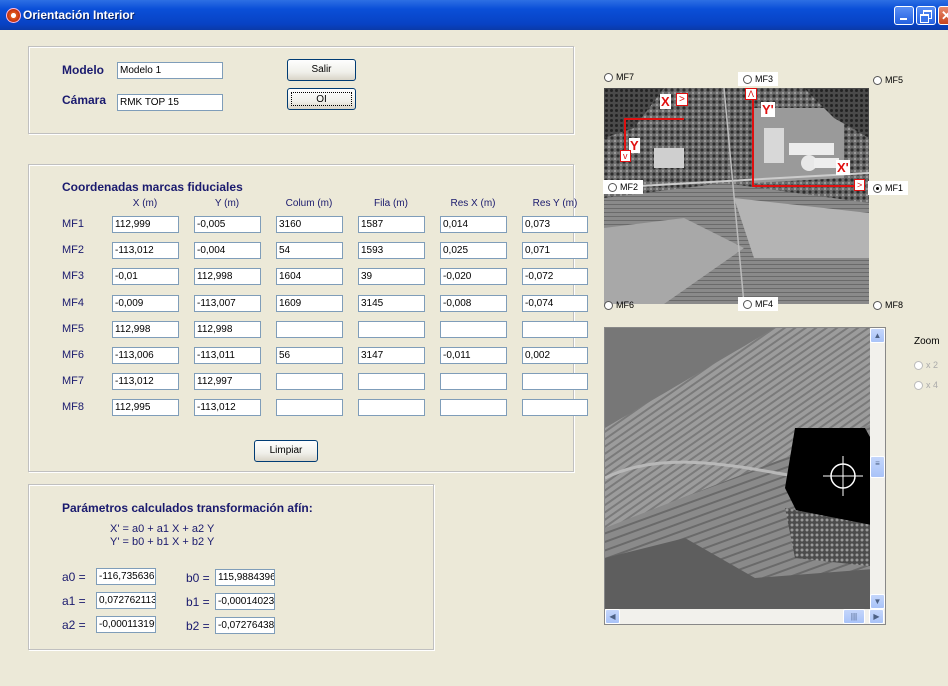 The height and width of the screenshot is (686, 948). I want to click on scroll-down-button: ▼, so click(877, 601).